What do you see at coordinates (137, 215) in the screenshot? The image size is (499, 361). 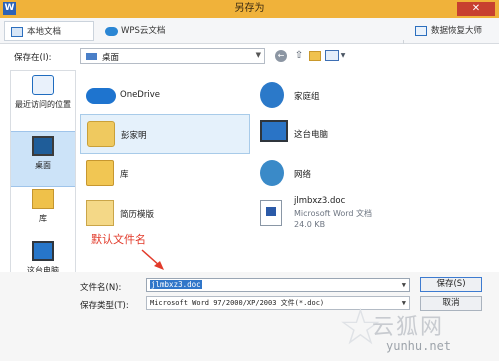 I see `item-name: 简历模版` at bounding box center [137, 215].